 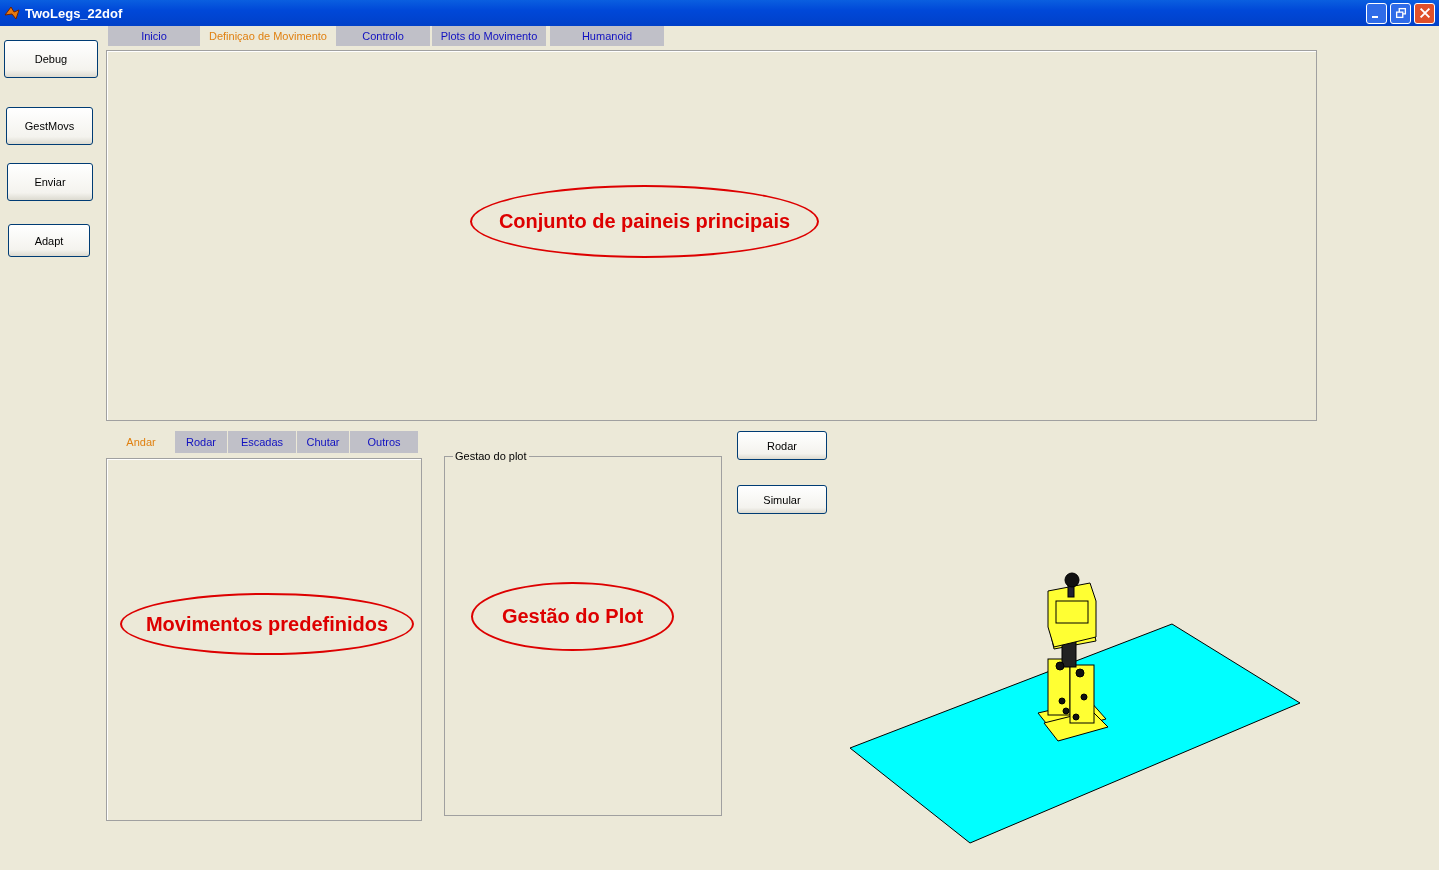 I want to click on annotation-label: Gestão do Plot, so click(x=572, y=616).